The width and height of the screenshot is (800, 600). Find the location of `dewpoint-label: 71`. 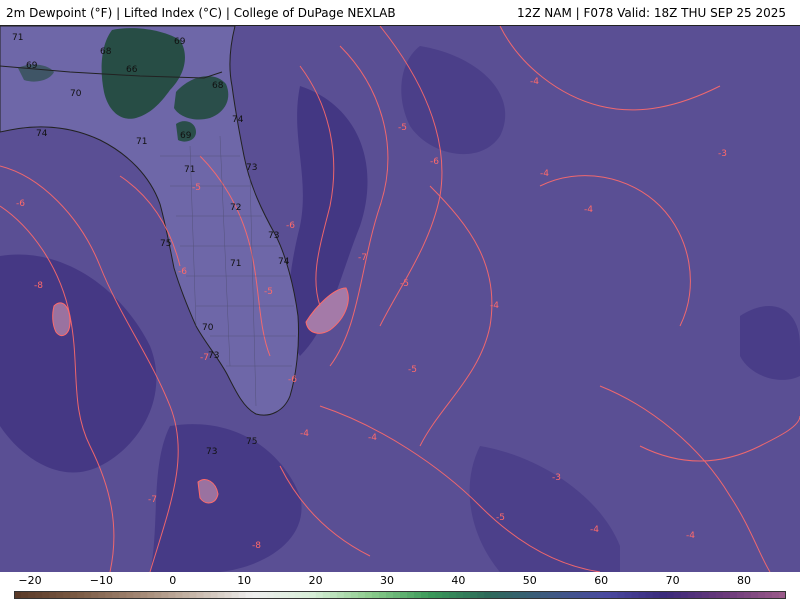

dewpoint-label: 71 is located at coordinates (17, 38).